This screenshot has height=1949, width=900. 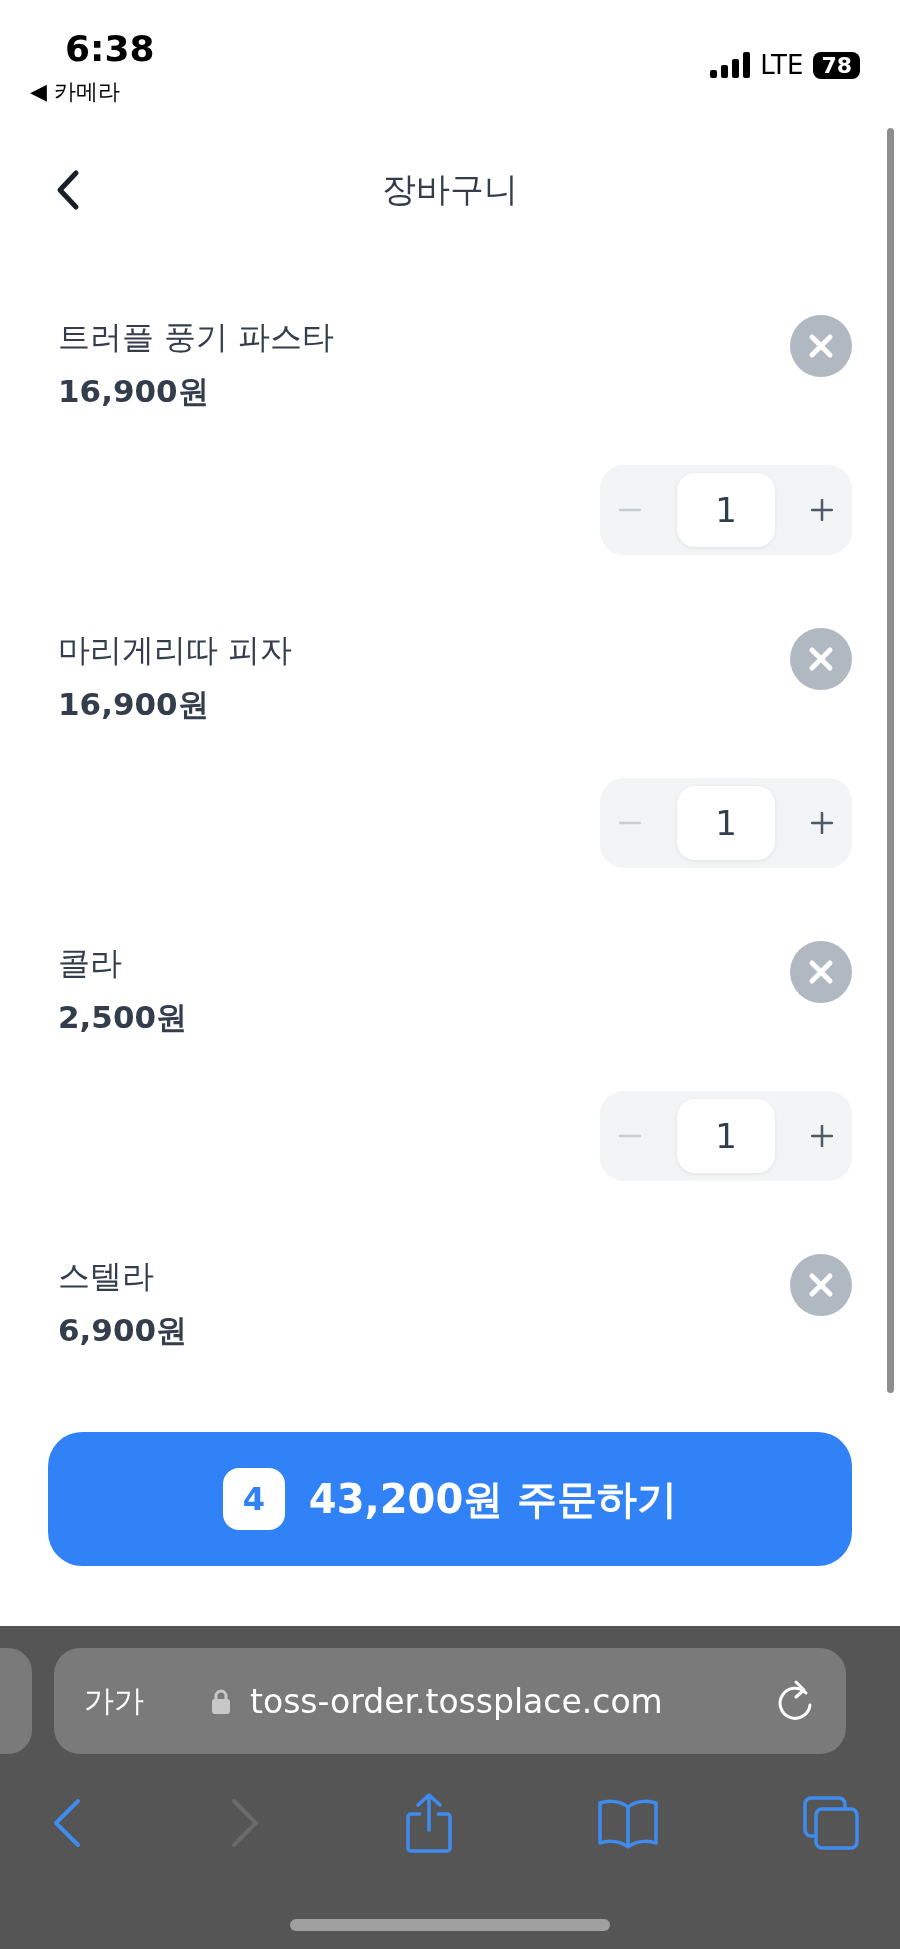 I want to click on item-name: 마리게리따 피자, so click(x=175, y=650).